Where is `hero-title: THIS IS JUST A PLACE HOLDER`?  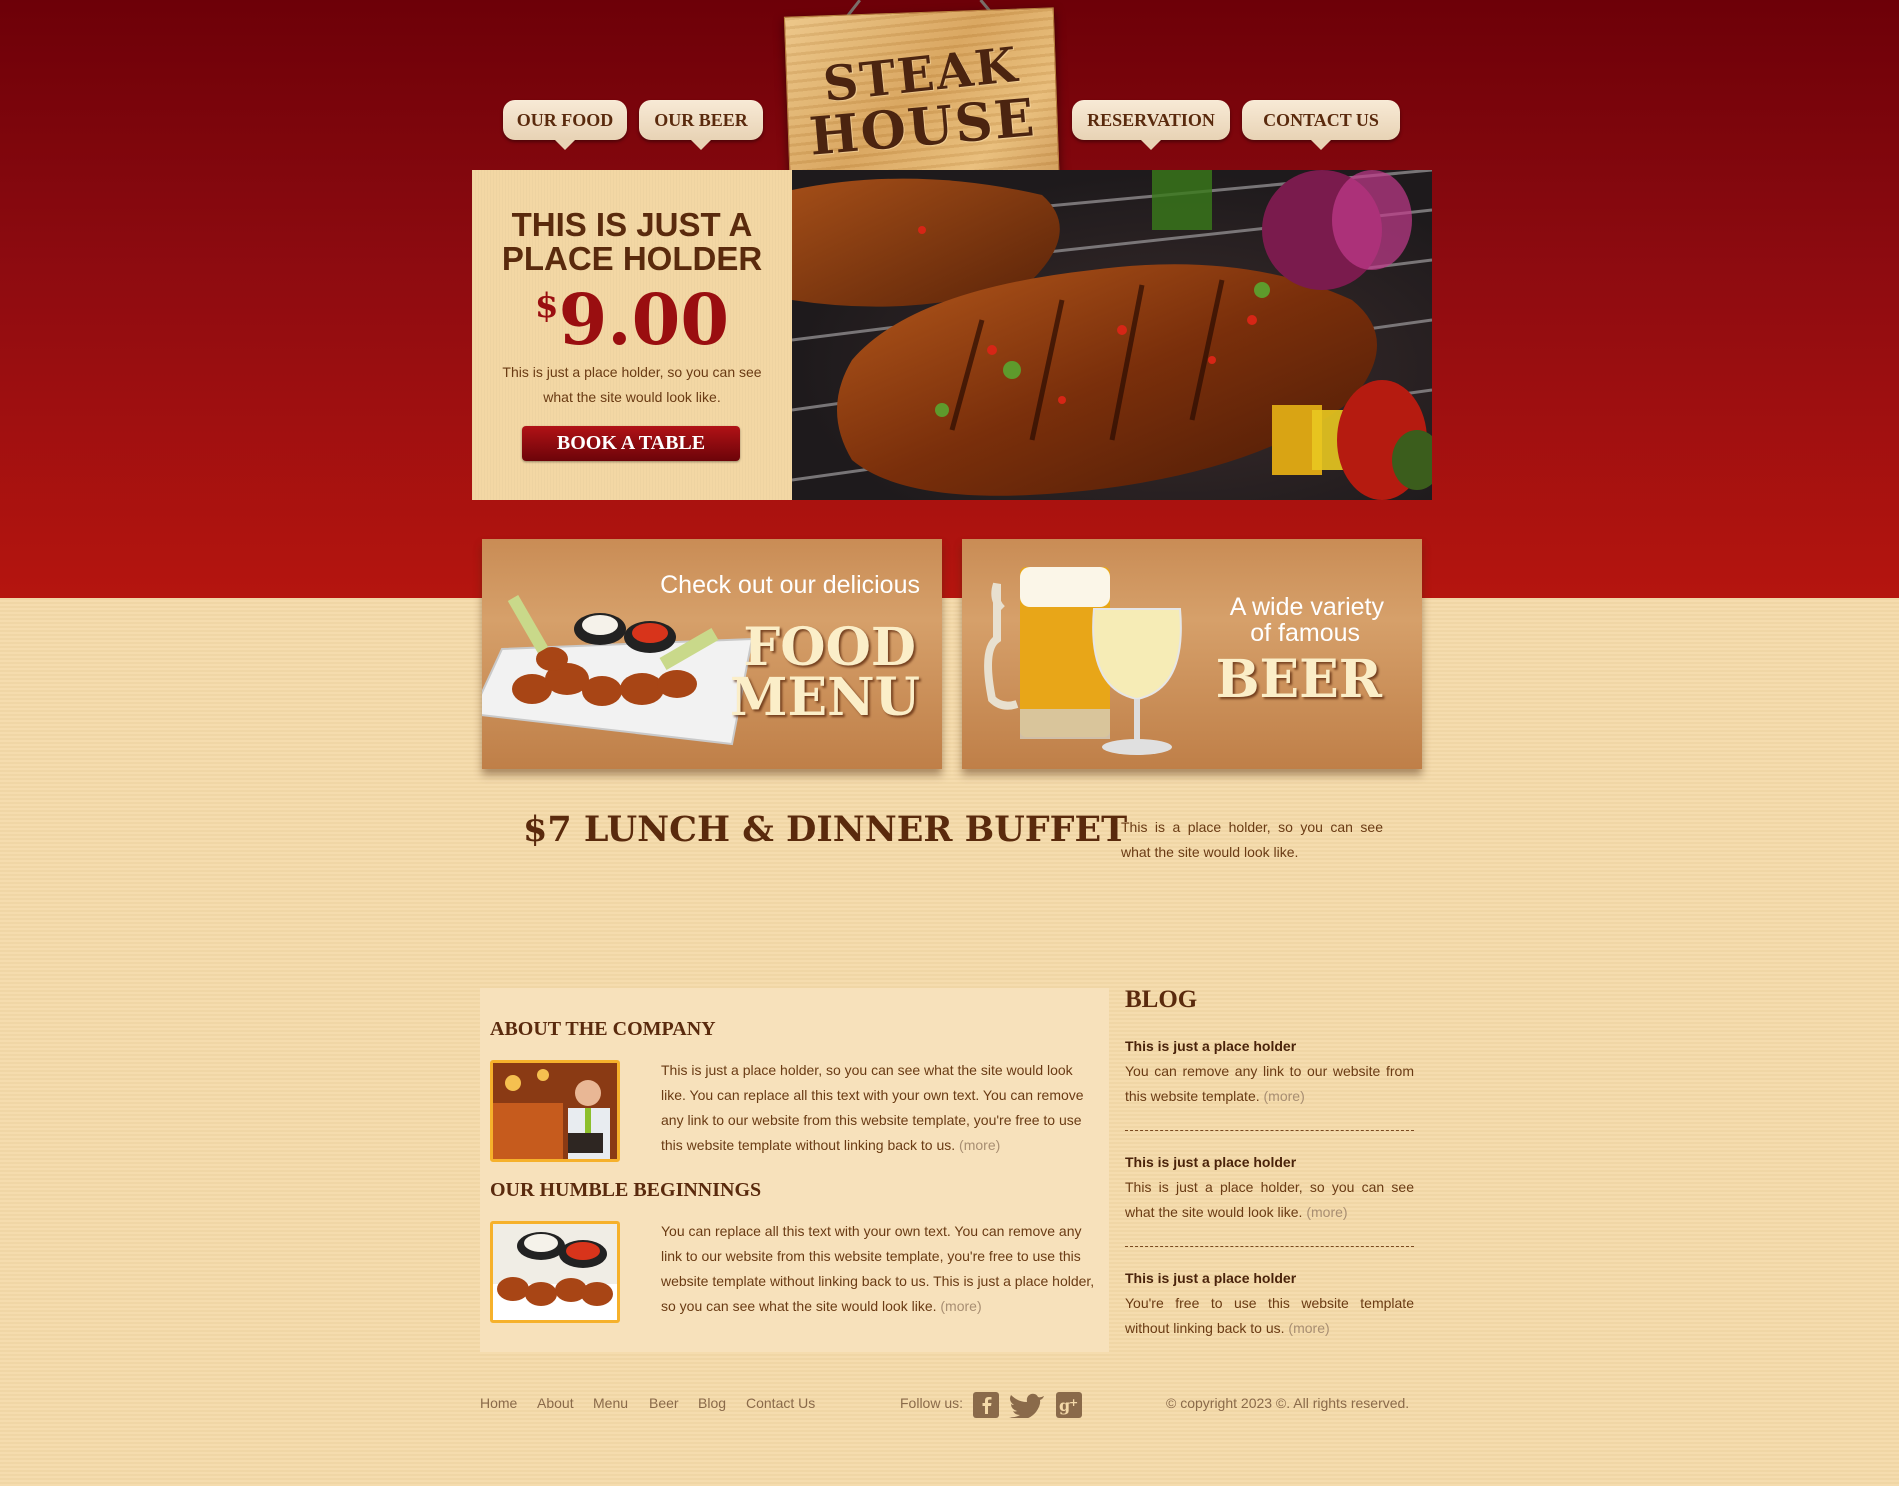 hero-title: THIS IS JUST A PLACE HOLDER is located at coordinates (632, 242).